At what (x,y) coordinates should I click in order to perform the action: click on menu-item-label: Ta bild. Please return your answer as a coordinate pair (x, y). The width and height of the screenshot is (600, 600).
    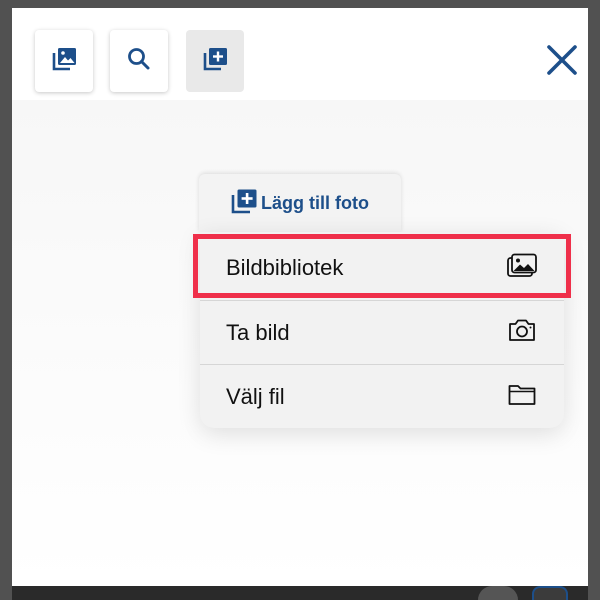
    Looking at the image, I should click on (258, 332).